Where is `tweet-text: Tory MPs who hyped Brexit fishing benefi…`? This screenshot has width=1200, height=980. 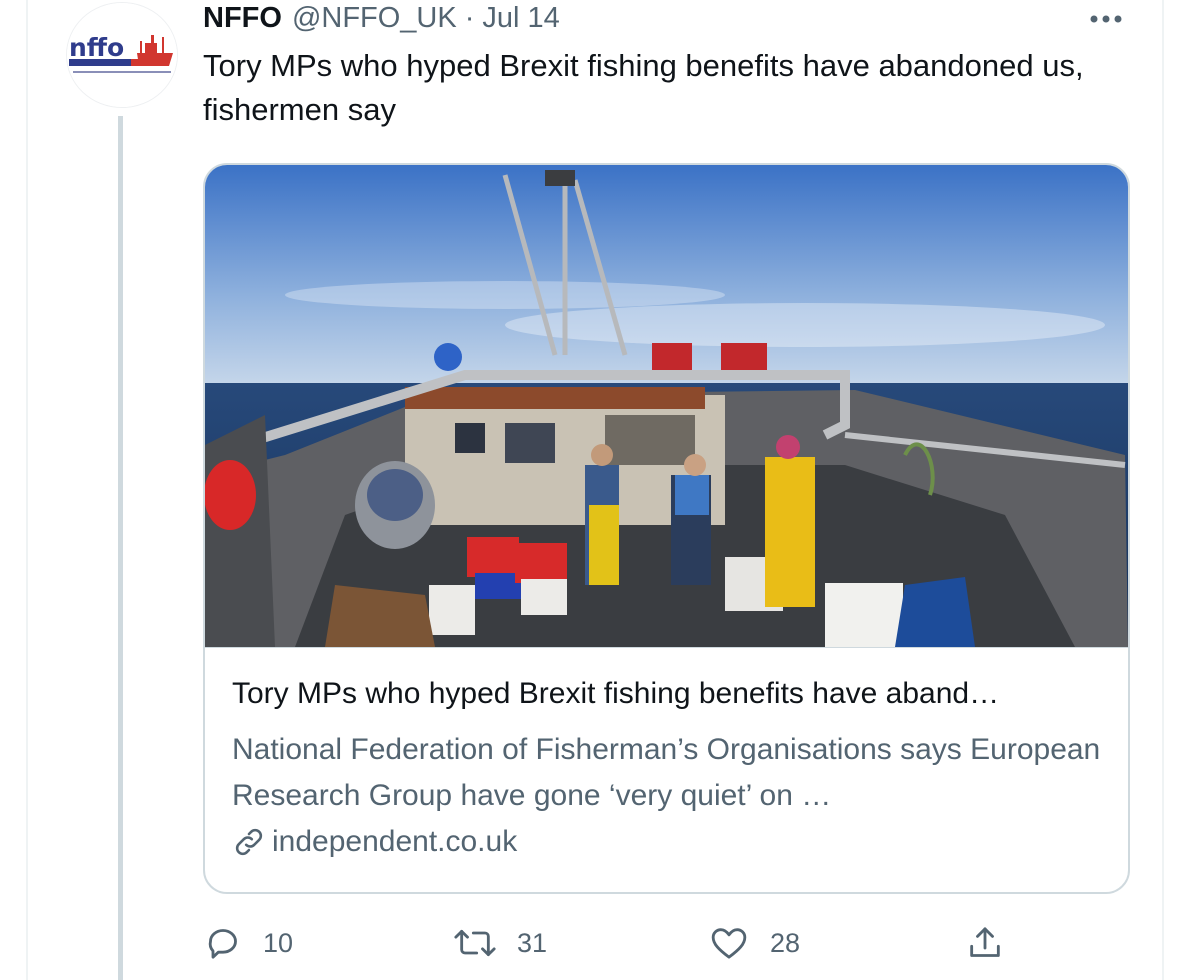 tweet-text: Tory MPs who hyped Brexit fishing benefi… is located at coordinates (643, 87).